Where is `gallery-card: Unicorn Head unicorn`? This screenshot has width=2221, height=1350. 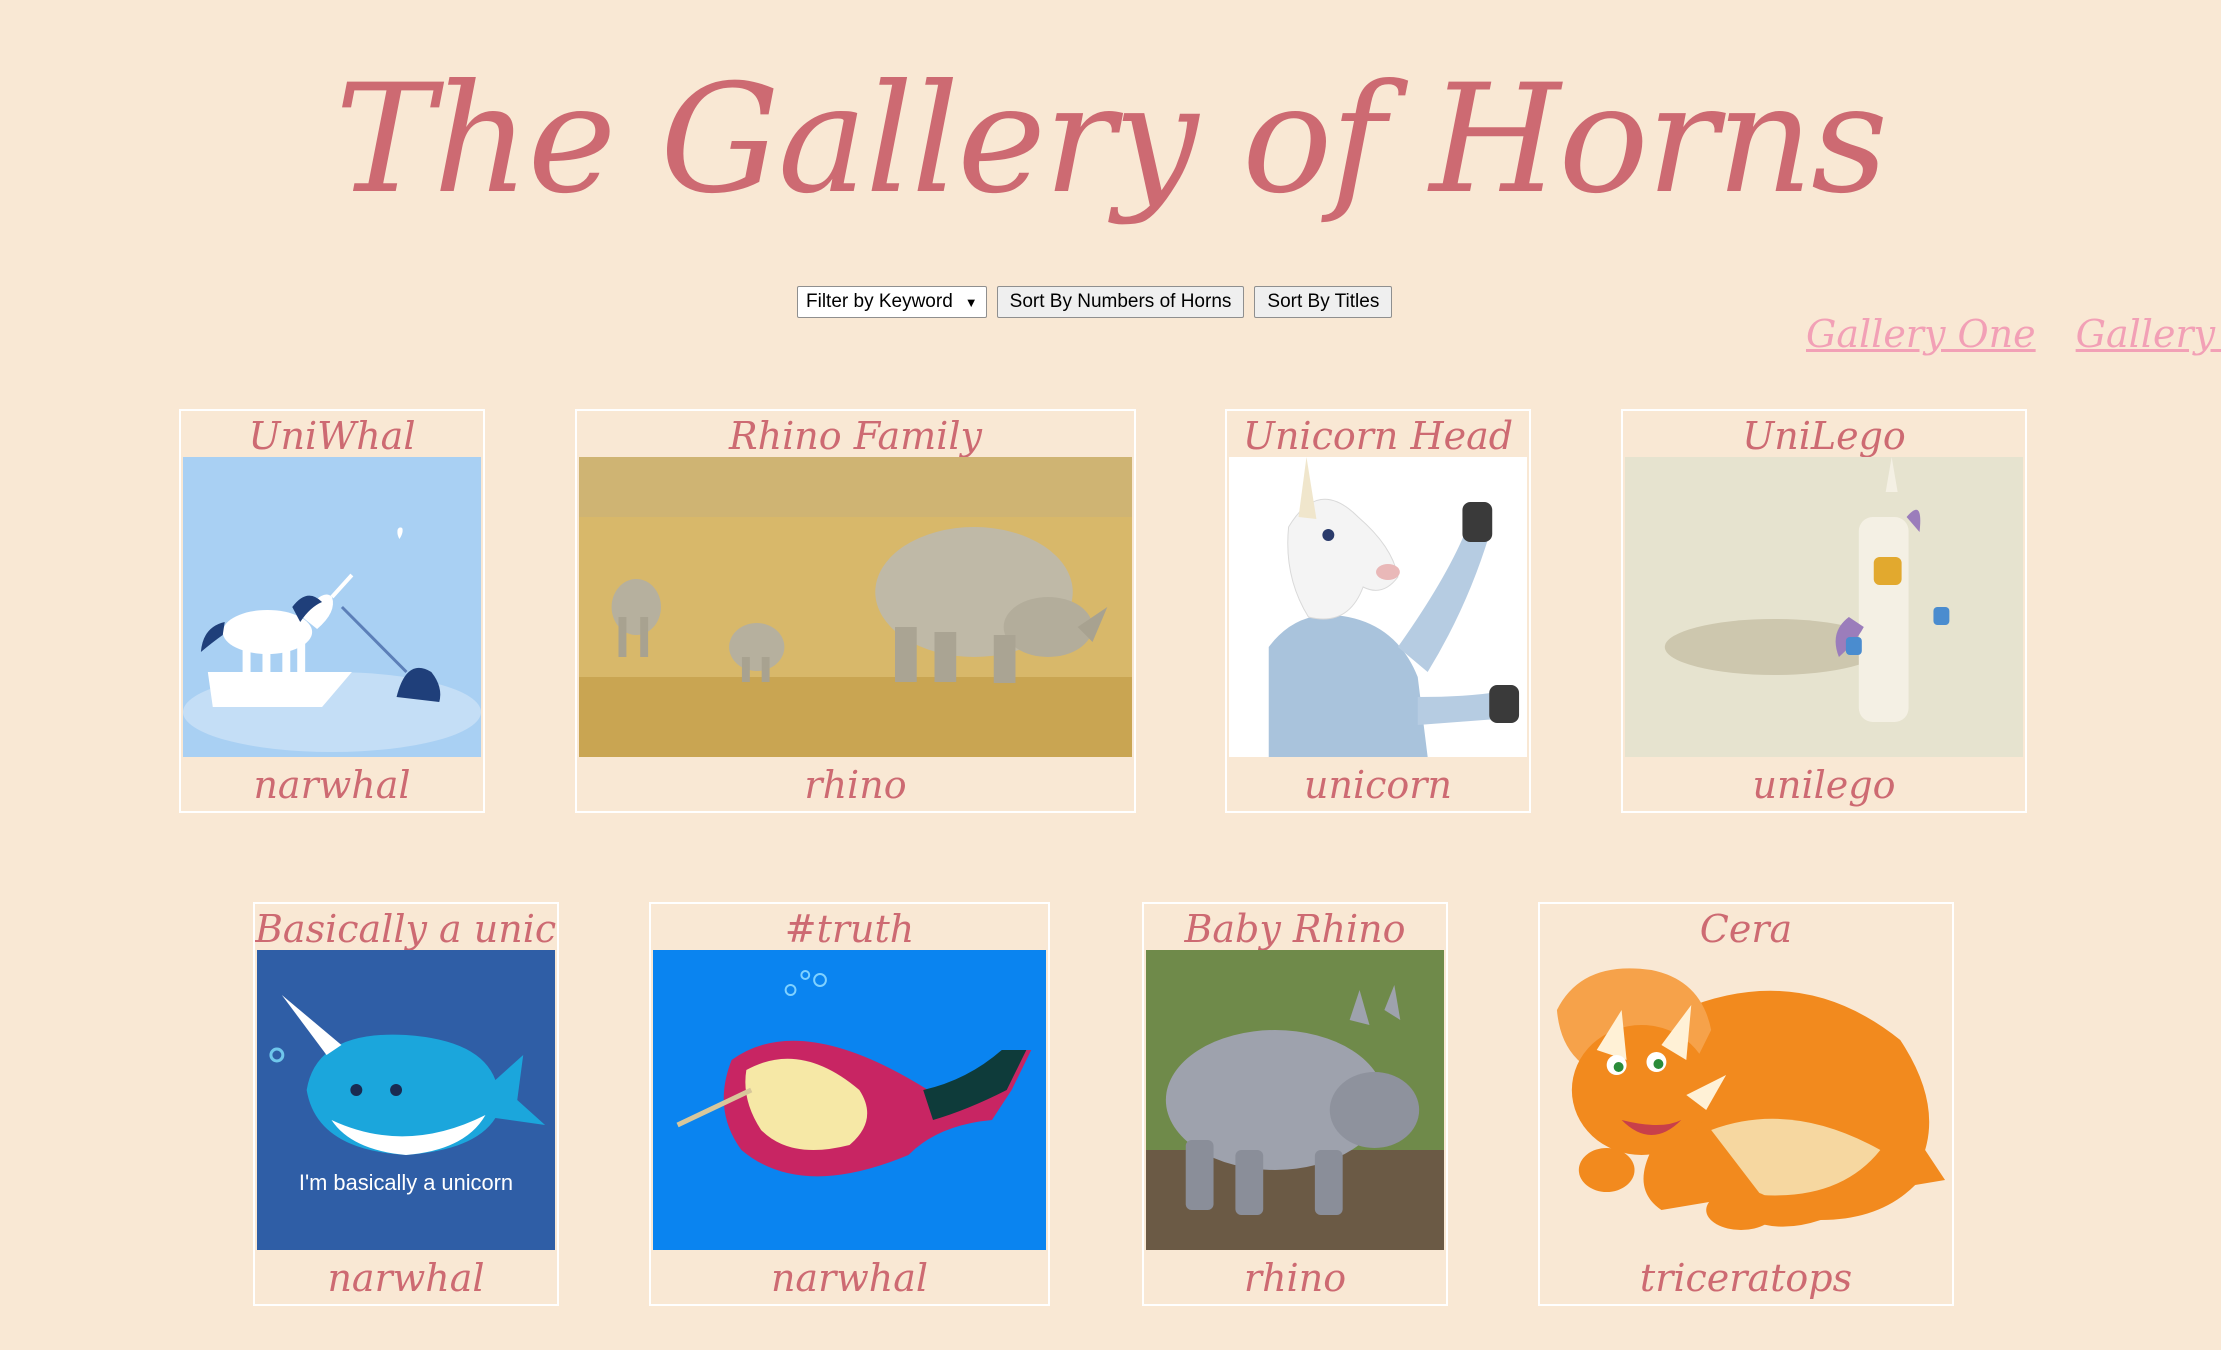
gallery-card: Unicorn Head unicorn is located at coordinates (1378, 611).